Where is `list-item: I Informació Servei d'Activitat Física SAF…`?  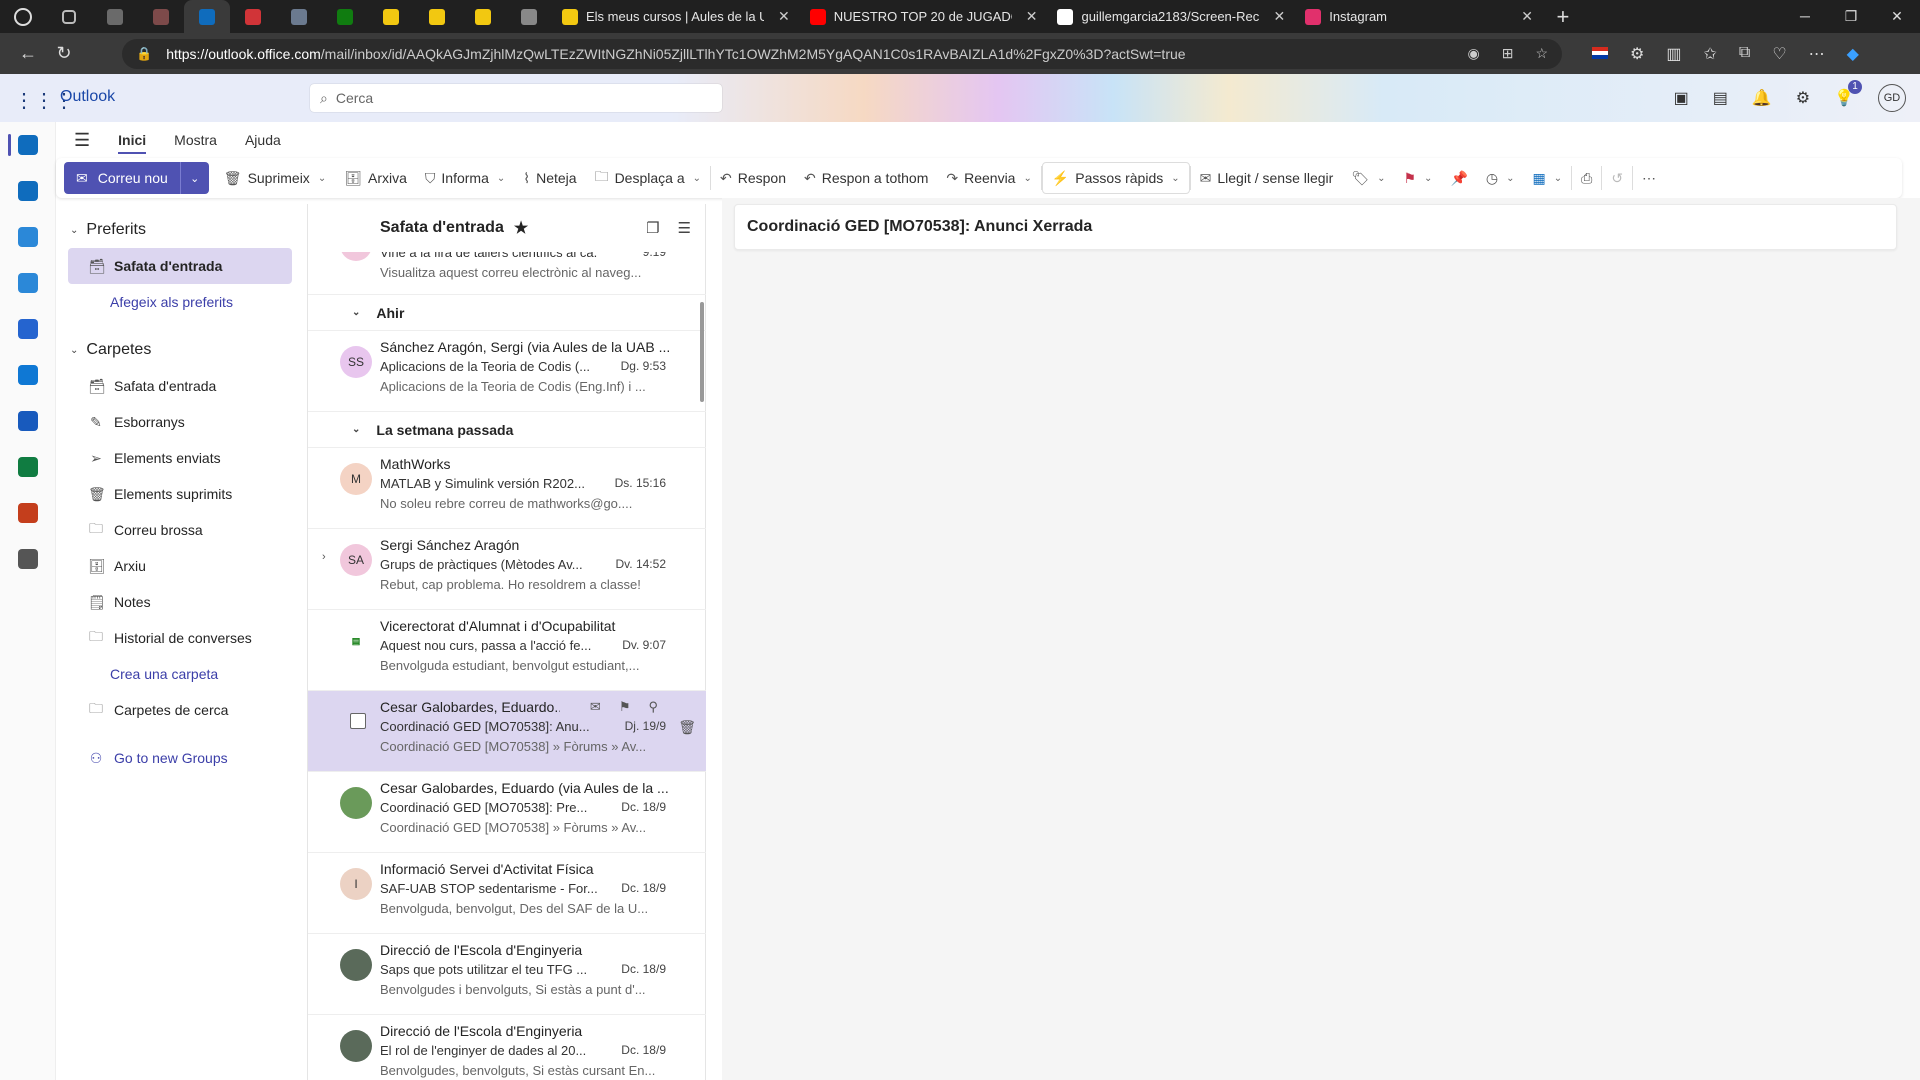 list-item: I Informació Servei d'Activitat Física SAF… is located at coordinates (507, 893).